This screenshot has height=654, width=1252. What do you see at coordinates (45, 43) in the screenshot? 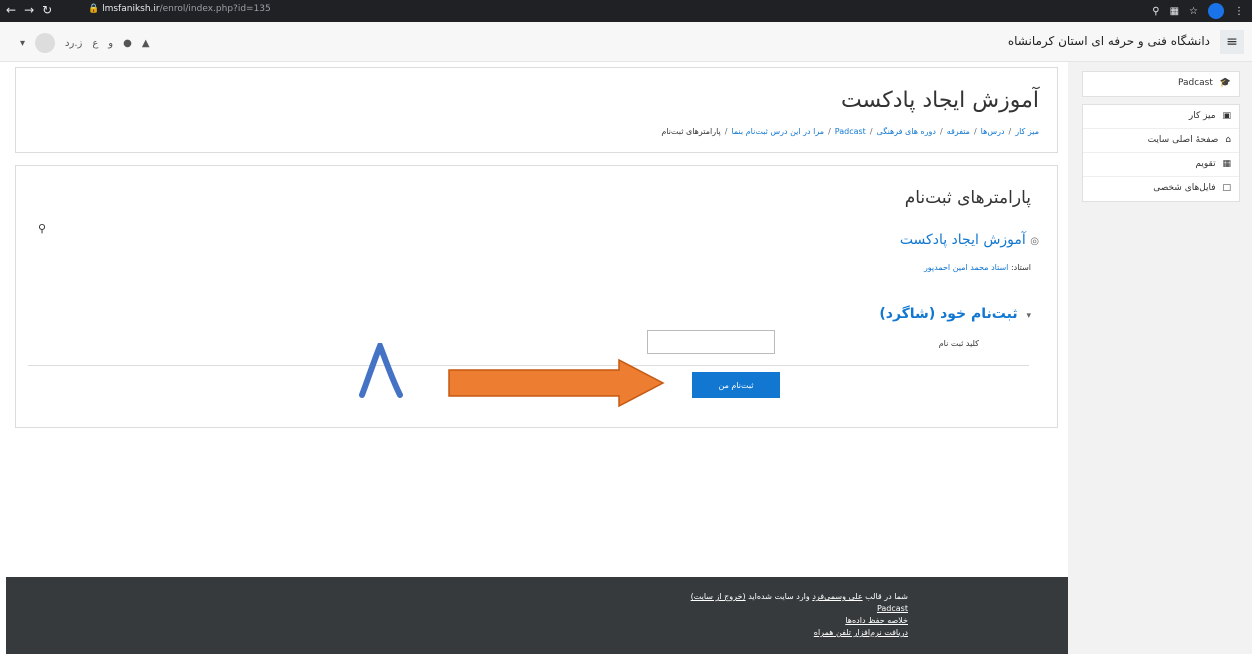
I see `avatar` at bounding box center [45, 43].